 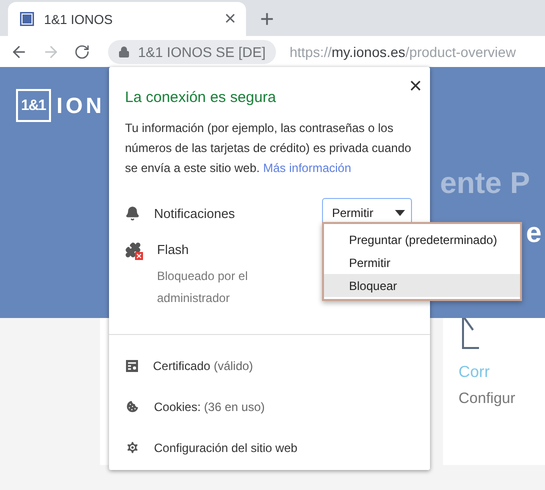 What do you see at coordinates (132, 213) in the screenshot?
I see `bell-icon` at bounding box center [132, 213].